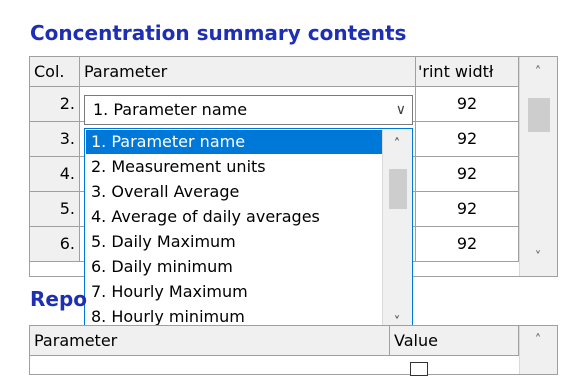 Image resolution: width=579 pixels, height=376 pixels. What do you see at coordinates (234, 217) in the screenshot?
I see `dropdown-option: 4. Average of daily averages` at bounding box center [234, 217].